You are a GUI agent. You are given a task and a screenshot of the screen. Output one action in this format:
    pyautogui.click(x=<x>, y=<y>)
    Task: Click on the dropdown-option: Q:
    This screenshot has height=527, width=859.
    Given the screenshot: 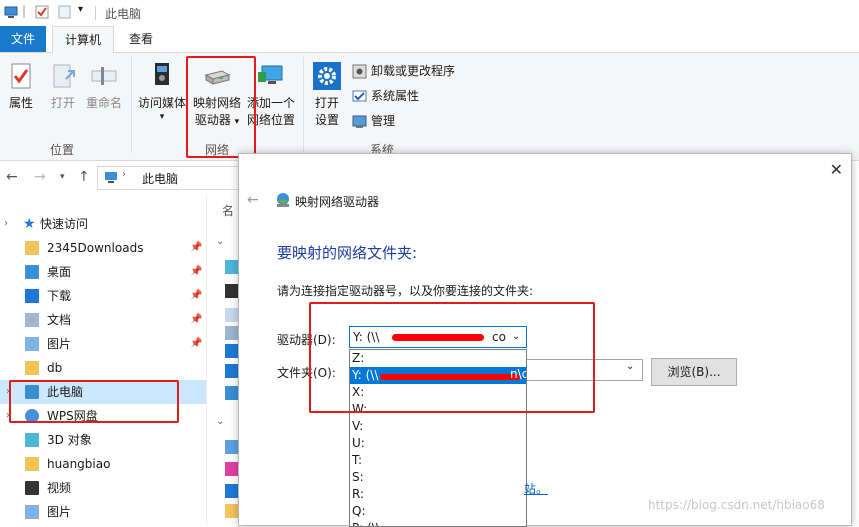 What is the action you would take?
    pyautogui.click(x=438, y=511)
    